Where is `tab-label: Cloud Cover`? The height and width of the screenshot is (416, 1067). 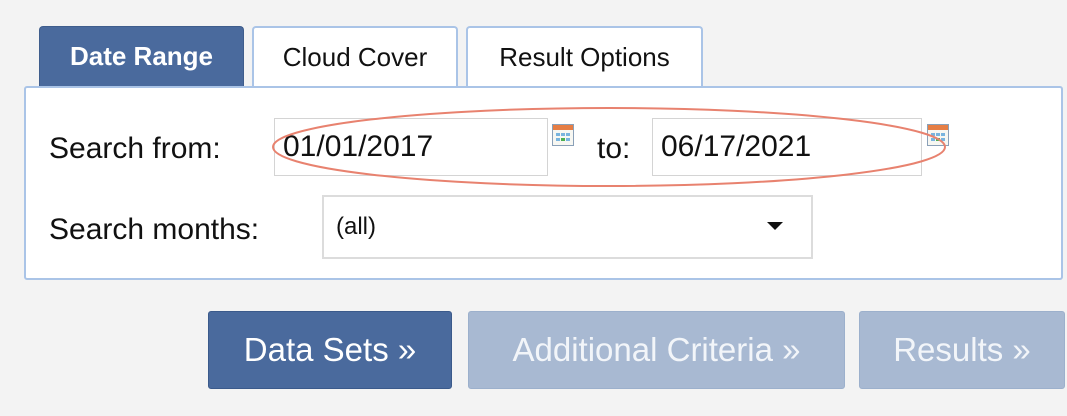
tab-label: Cloud Cover is located at coordinates (355, 56).